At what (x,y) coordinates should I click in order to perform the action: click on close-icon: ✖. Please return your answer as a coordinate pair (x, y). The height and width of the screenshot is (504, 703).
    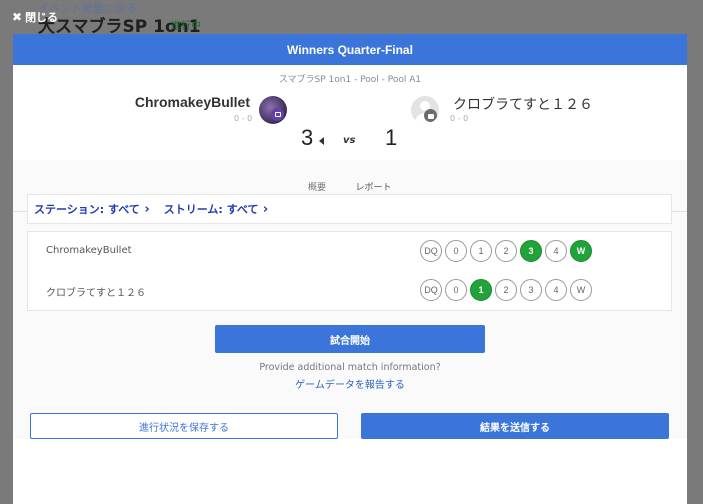
    Looking at the image, I should click on (17, 17).